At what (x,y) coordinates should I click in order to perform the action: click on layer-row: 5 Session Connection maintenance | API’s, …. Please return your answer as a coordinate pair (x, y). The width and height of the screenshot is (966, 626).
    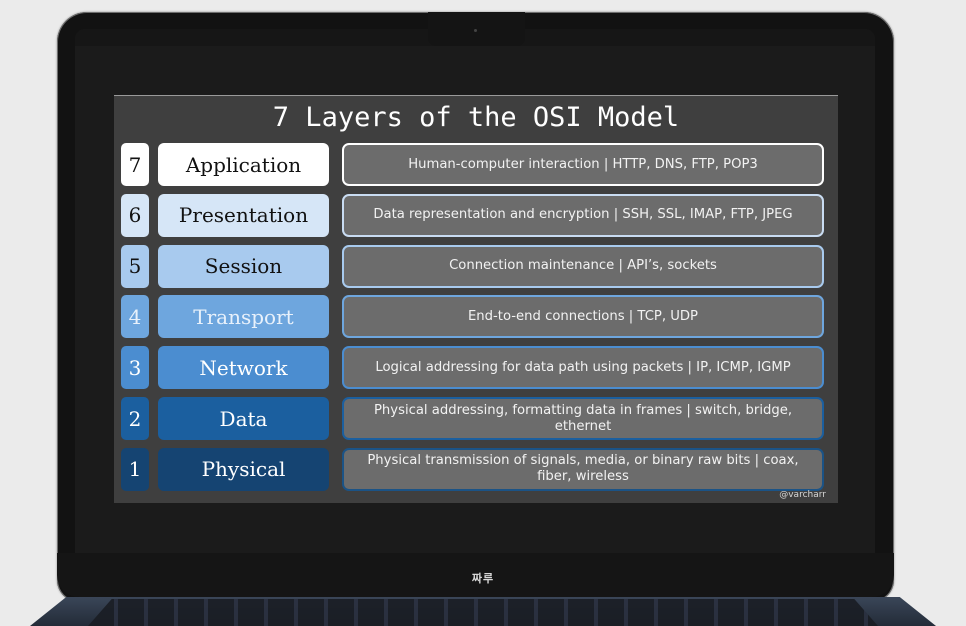
    Looking at the image, I should click on (476, 267).